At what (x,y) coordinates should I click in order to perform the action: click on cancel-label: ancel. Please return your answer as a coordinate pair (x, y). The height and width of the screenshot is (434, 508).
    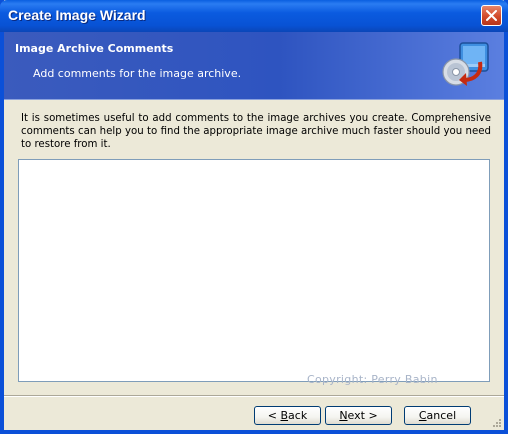
    Looking at the image, I should click on (441, 415).